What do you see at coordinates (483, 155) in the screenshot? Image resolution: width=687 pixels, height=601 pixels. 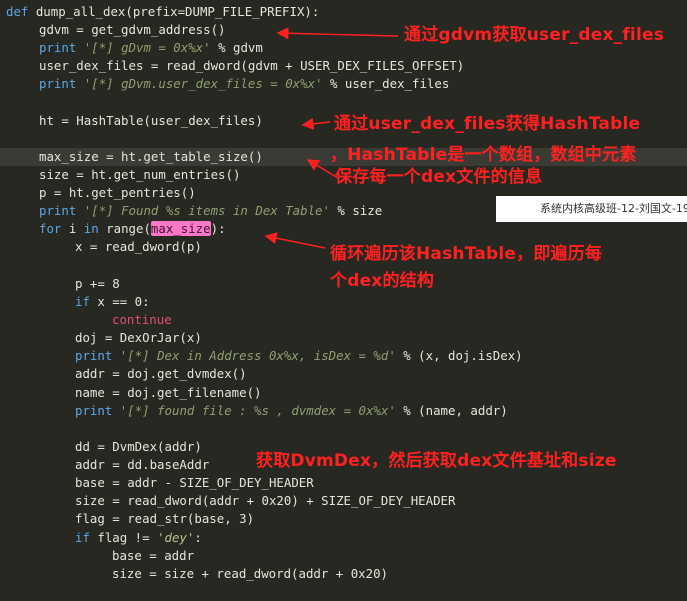 I see `annotation-array: ，HashTable是一个数组，数组中元素` at bounding box center [483, 155].